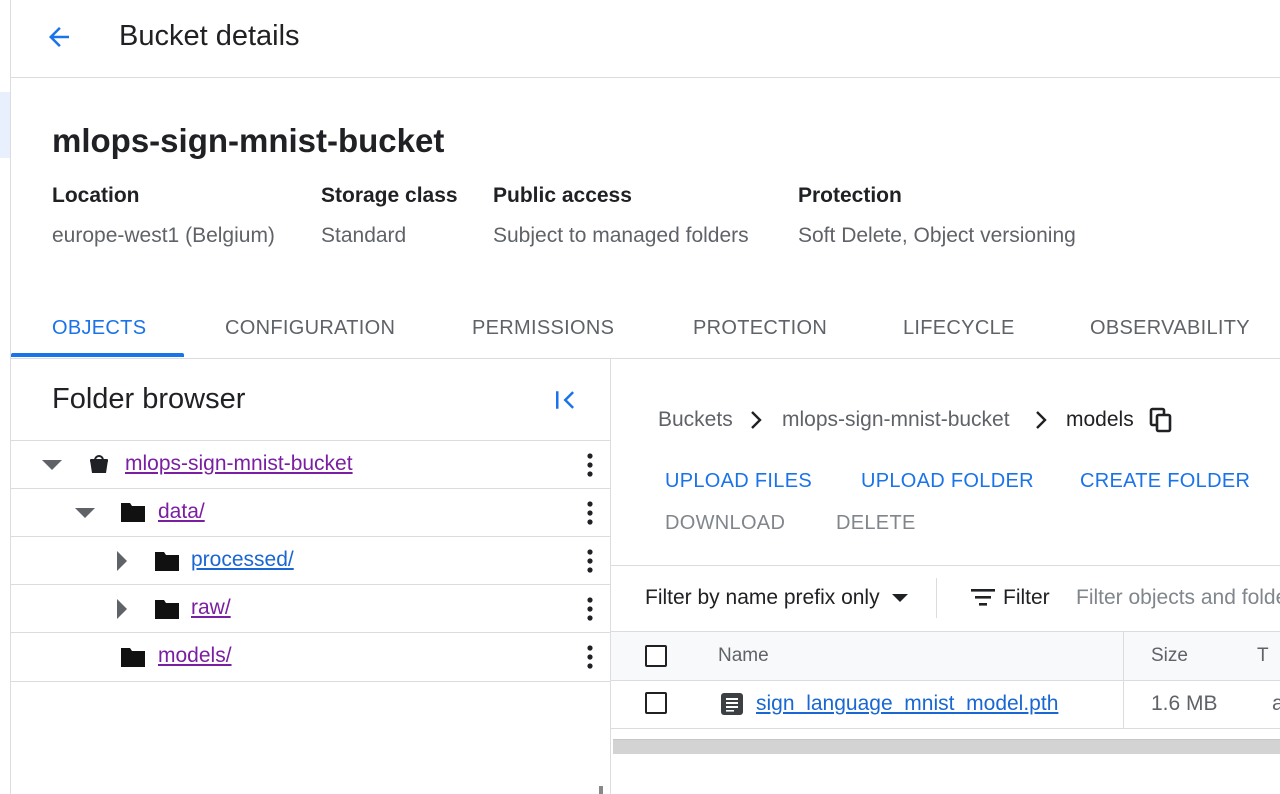  Describe the element at coordinates (562, 195) in the screenshot. I see `public-access-label: Public access` at that location.